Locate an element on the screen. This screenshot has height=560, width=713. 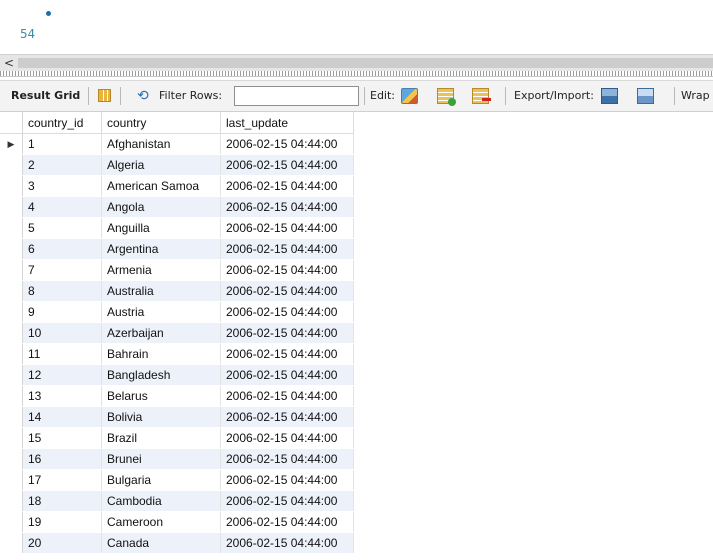
table-row: 16 Brunei 2006-02-15 04:44:00 is located at coordinates (177, 459).